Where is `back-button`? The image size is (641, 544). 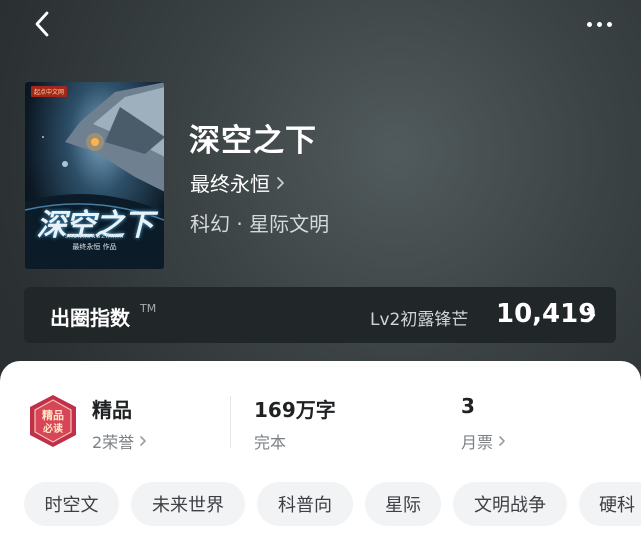 back-button is located at coordinates (42, 24).